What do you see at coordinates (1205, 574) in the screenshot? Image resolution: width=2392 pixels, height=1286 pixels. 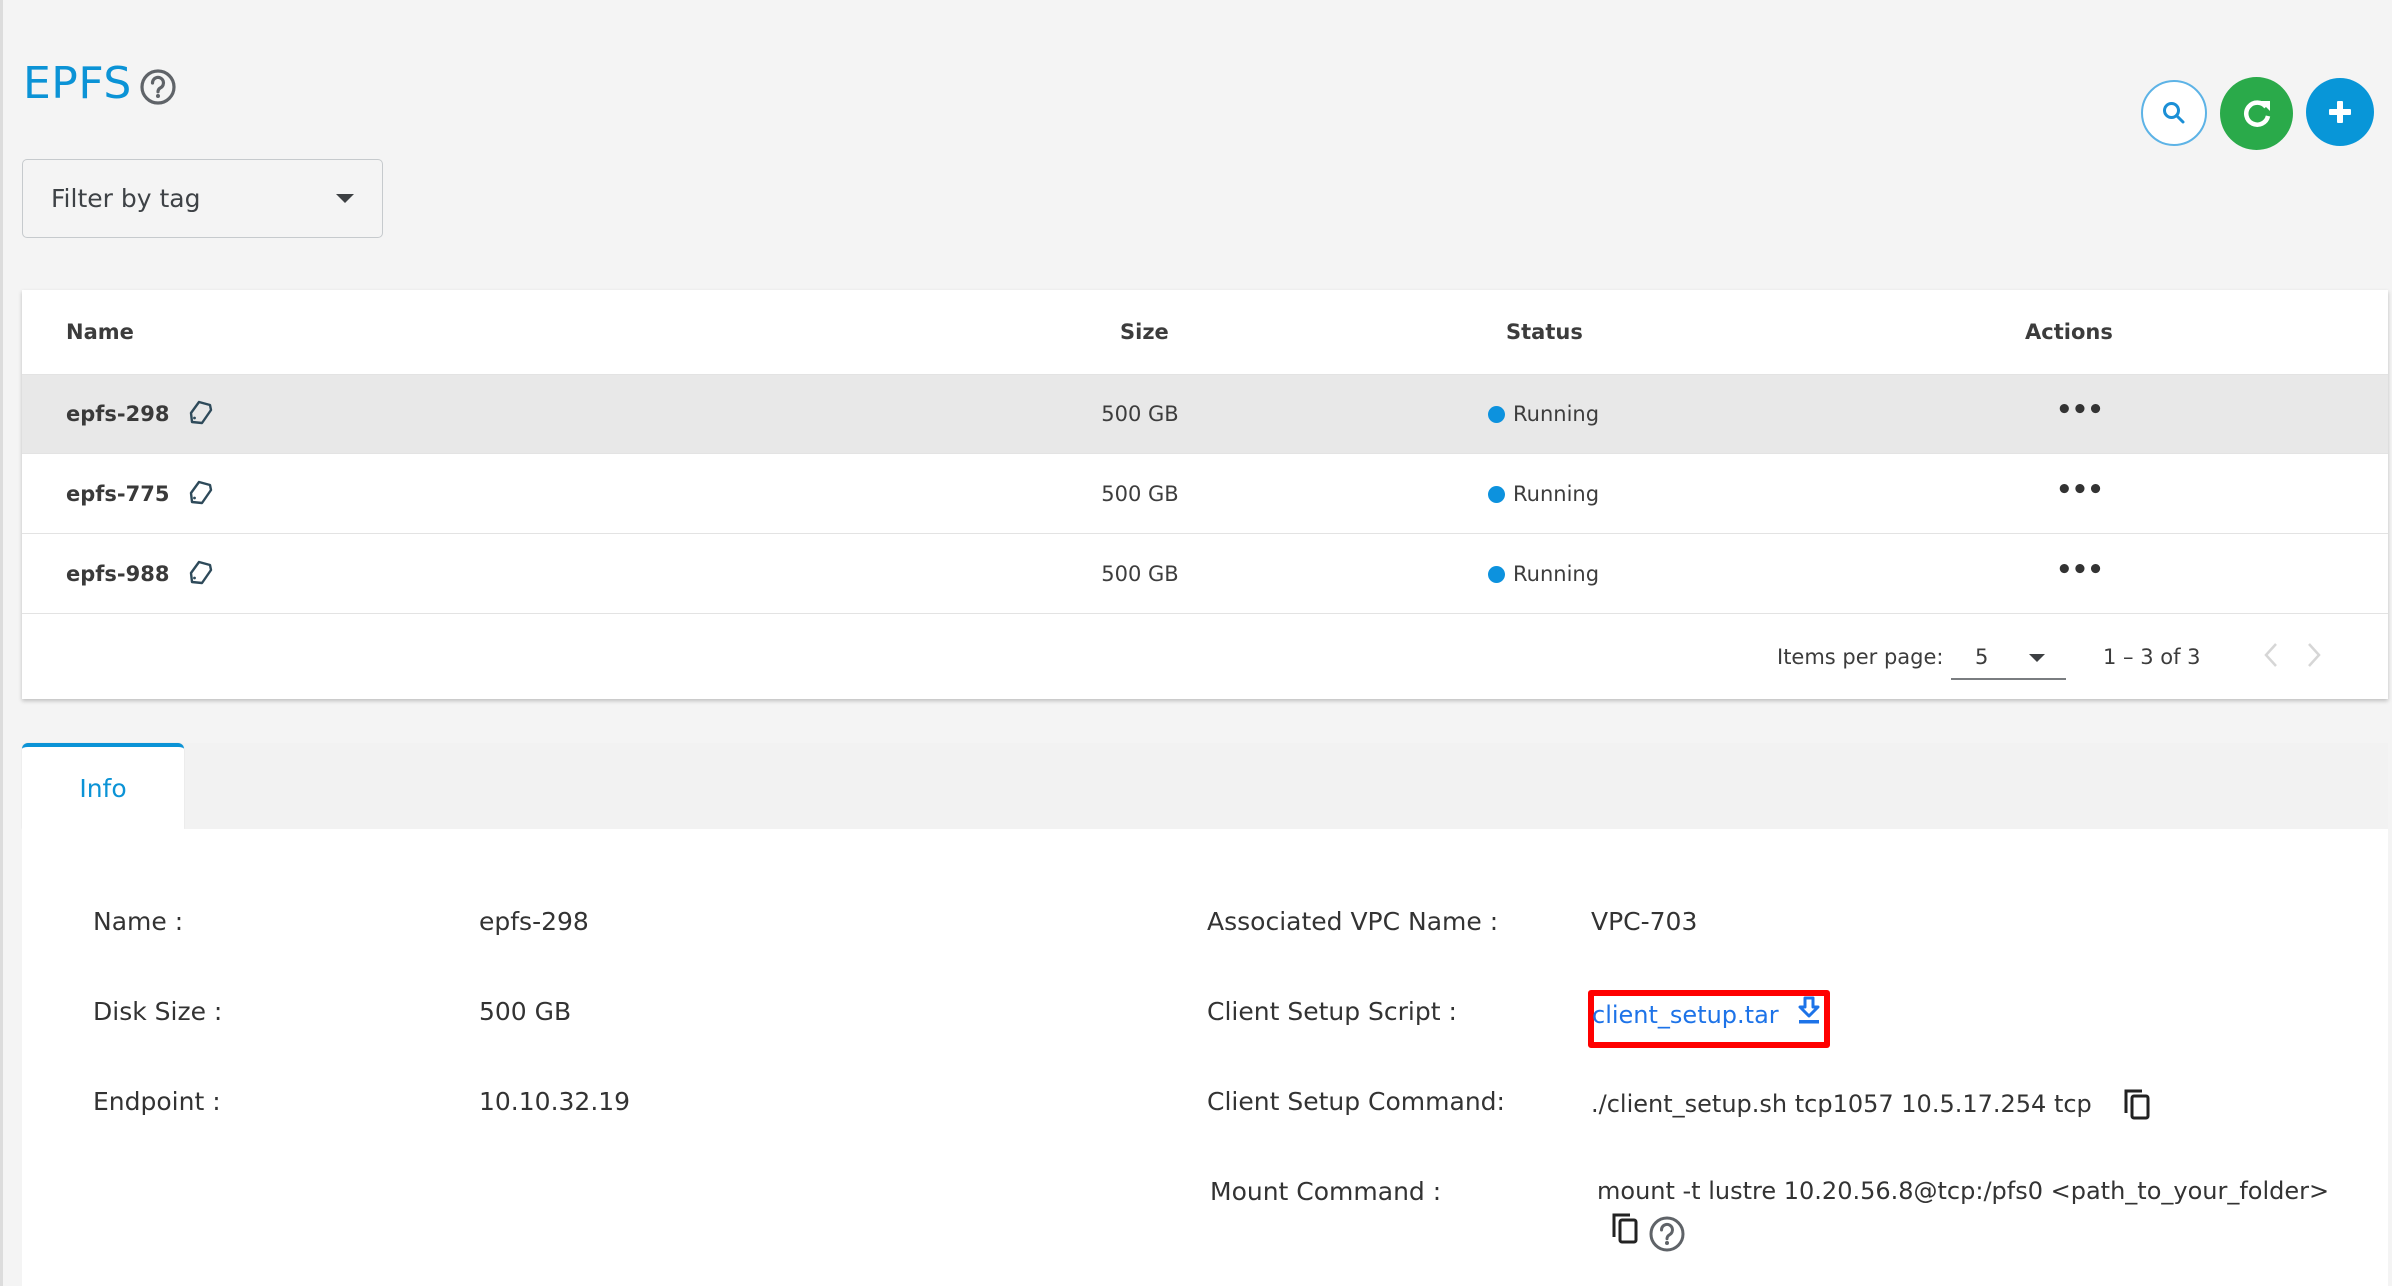 I see `table-row: epfs-988 500 GB Running •••` at bounding box center [1205, 574].